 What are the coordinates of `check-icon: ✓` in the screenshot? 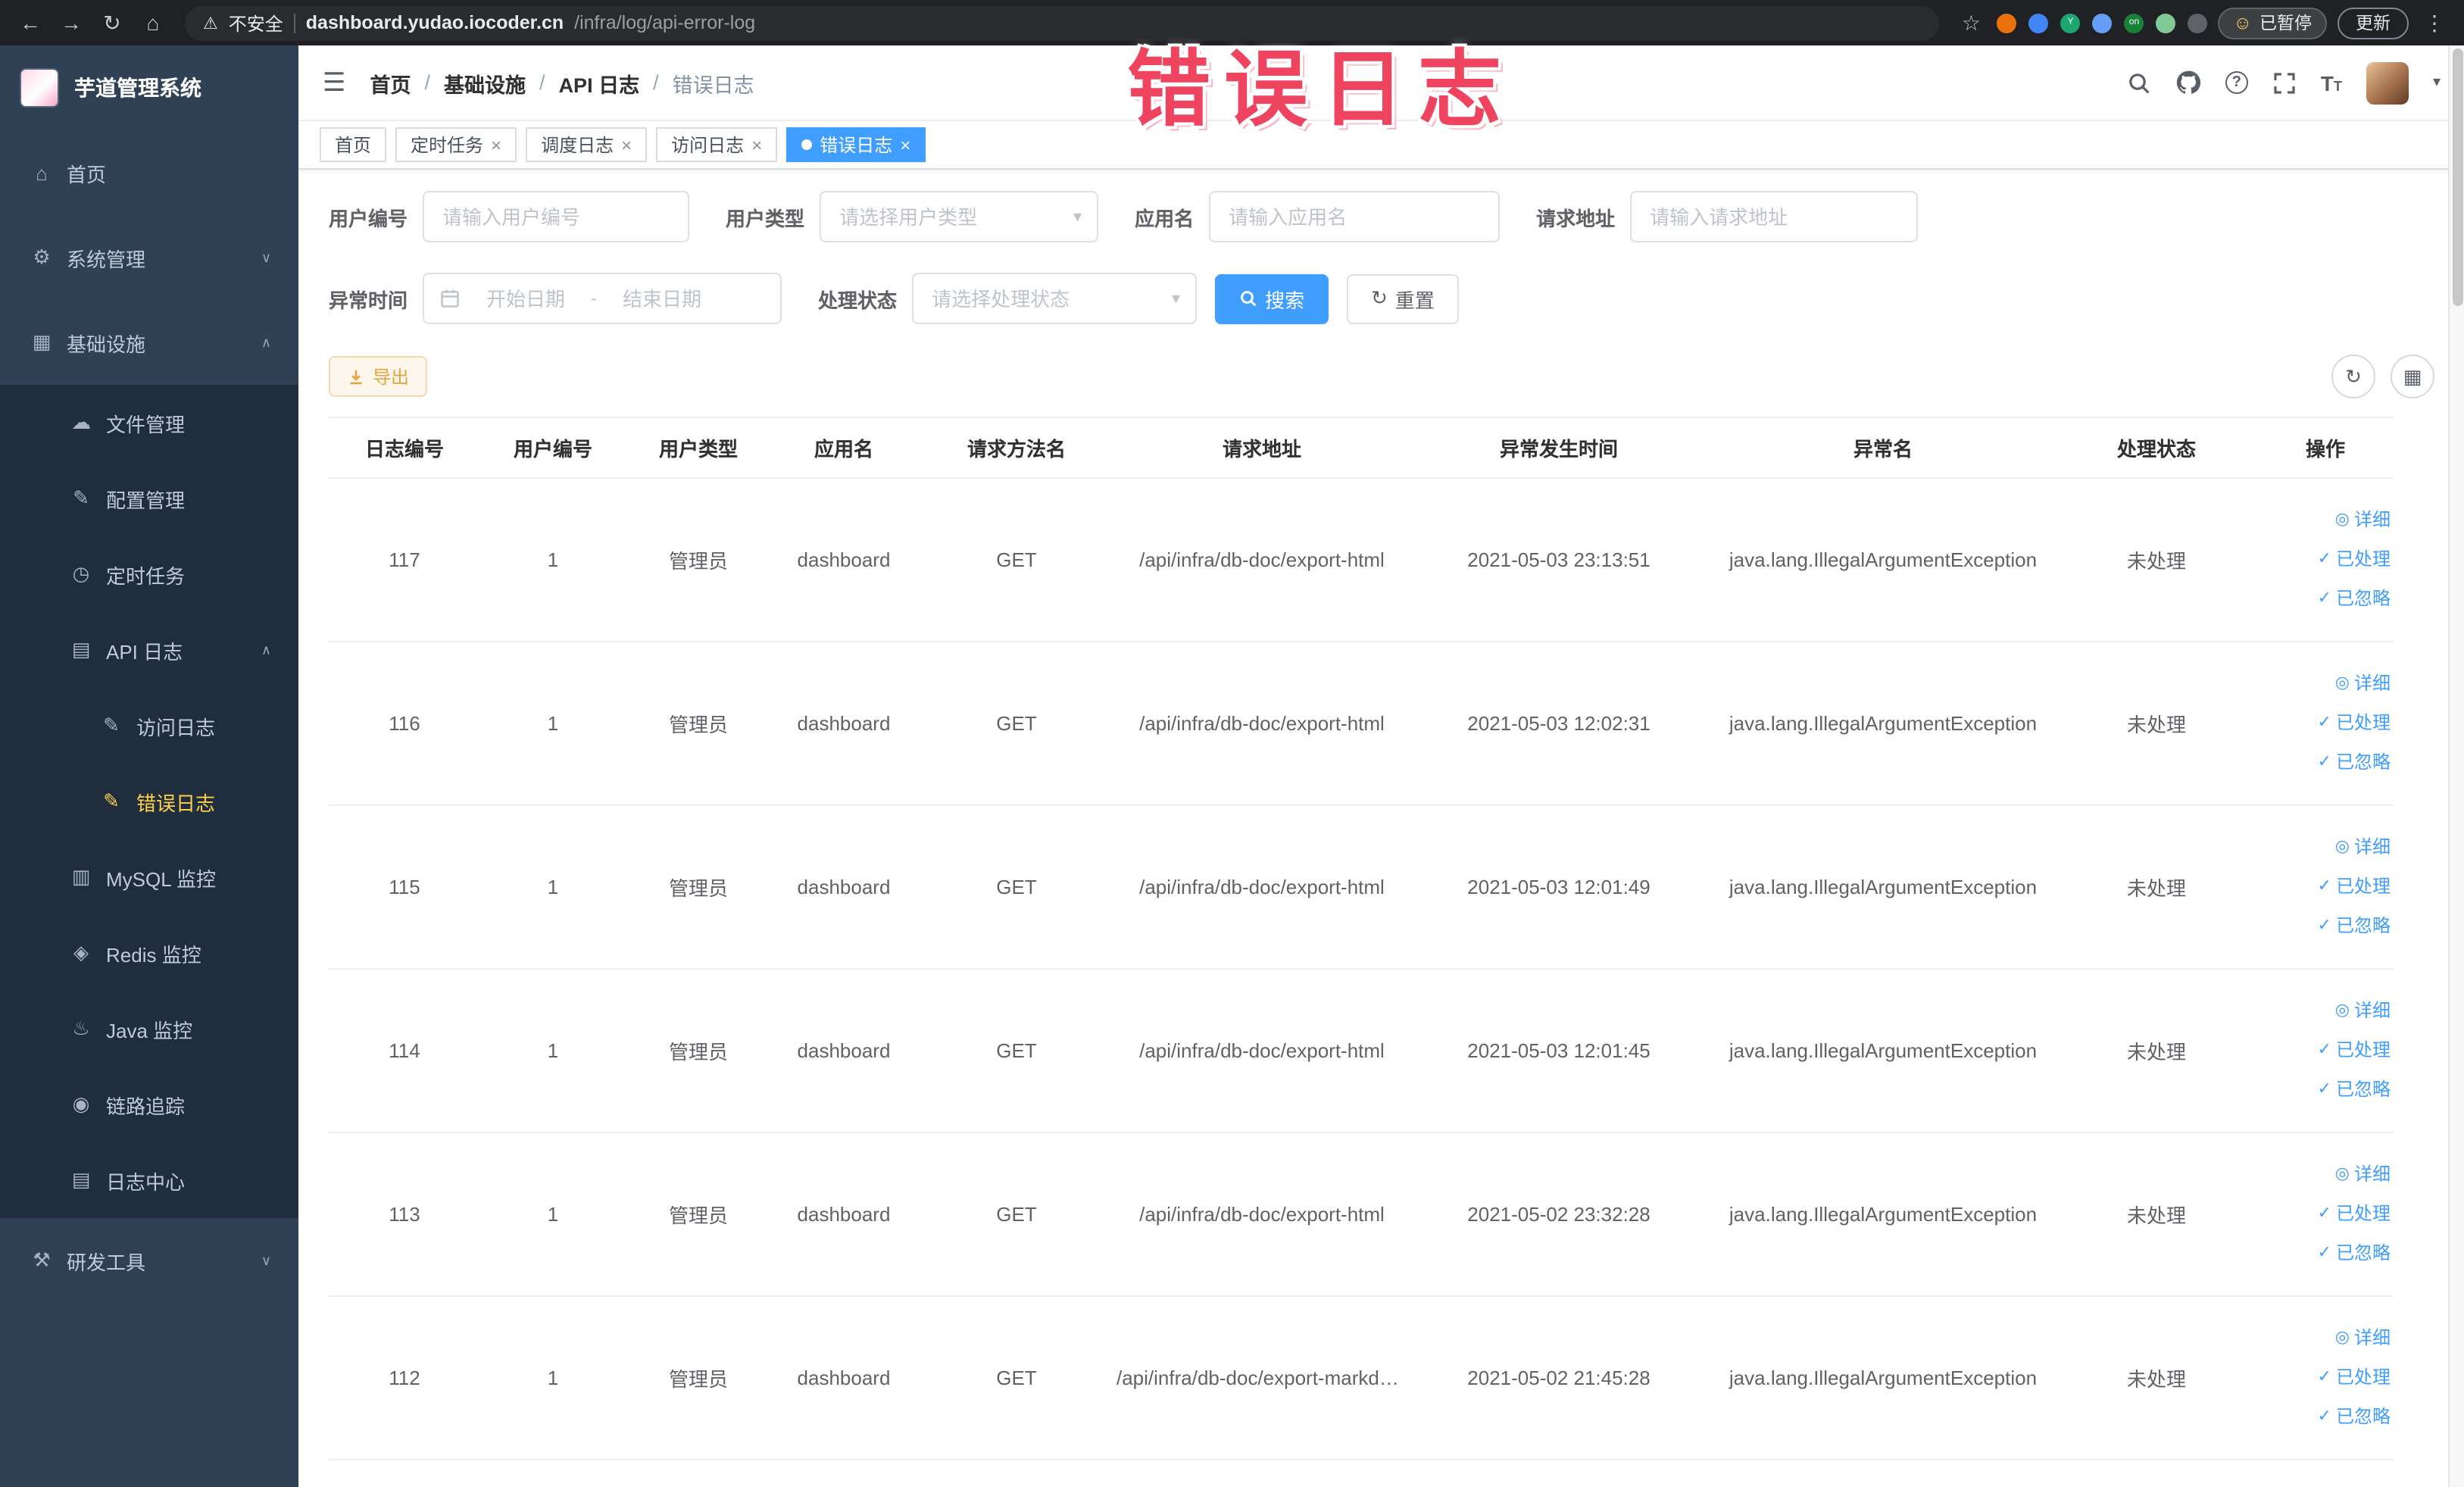 It's located at (2324, 559).